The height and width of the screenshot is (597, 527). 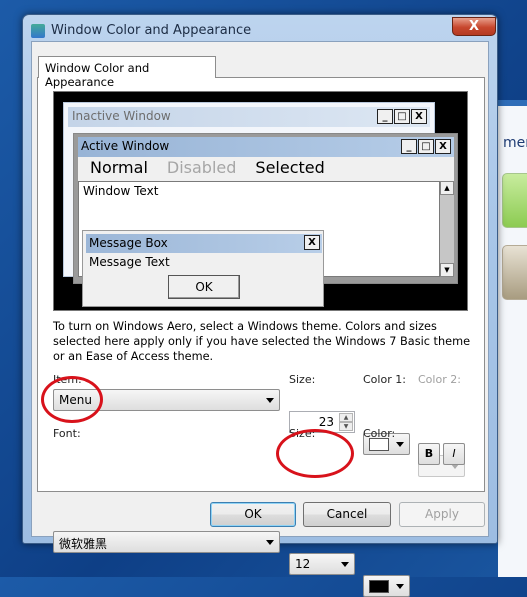 I want to click on preview-menu-bar: Normal Disabled Selected, so click(x=266, y=169).